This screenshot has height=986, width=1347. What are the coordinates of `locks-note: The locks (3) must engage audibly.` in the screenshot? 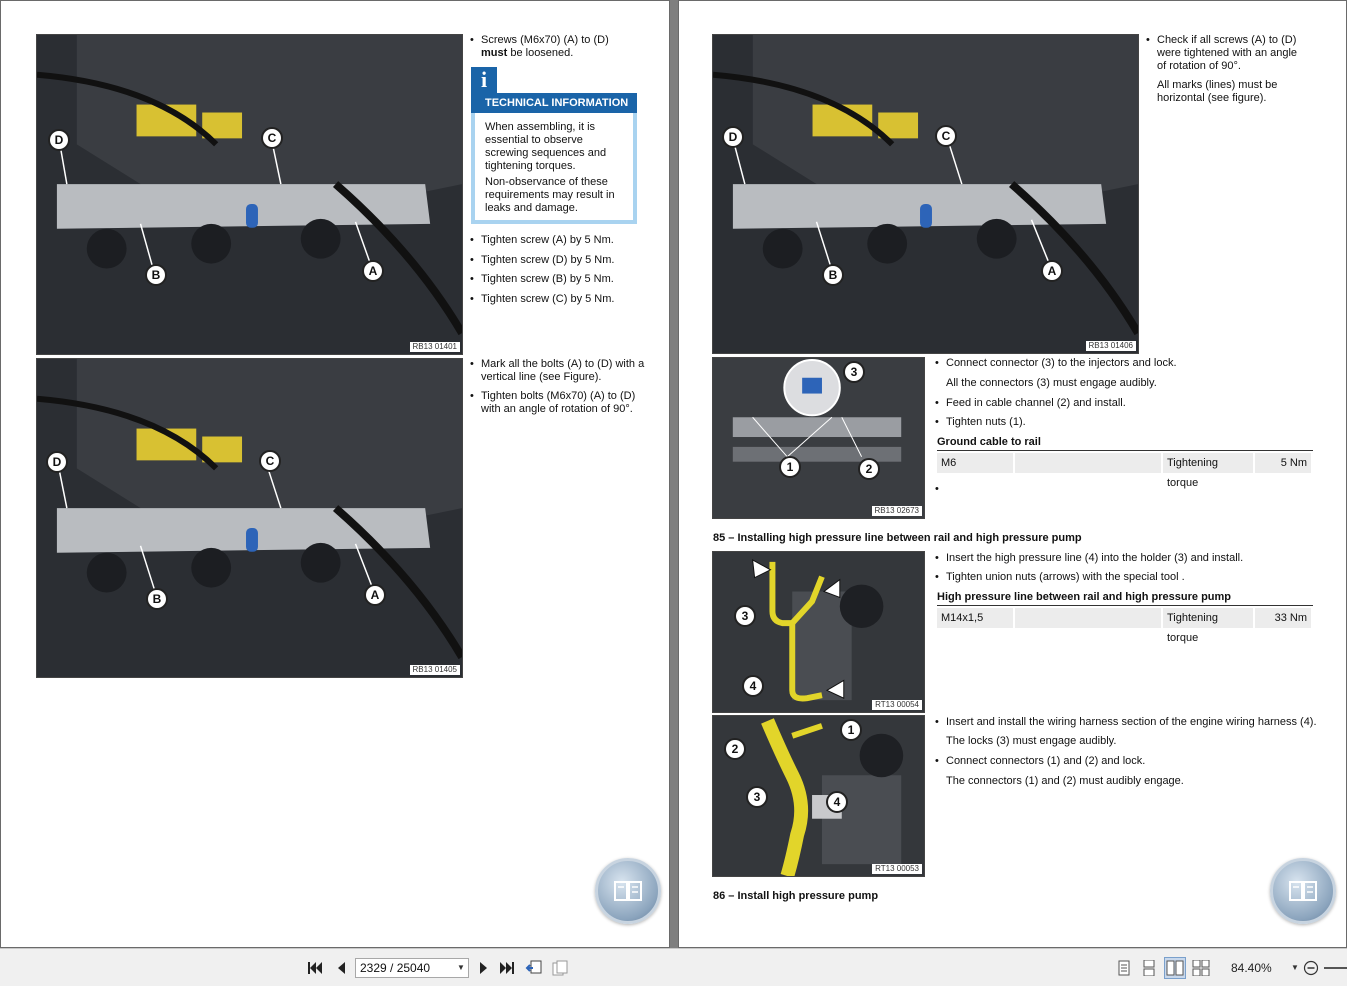 It's located at (1031, 741).